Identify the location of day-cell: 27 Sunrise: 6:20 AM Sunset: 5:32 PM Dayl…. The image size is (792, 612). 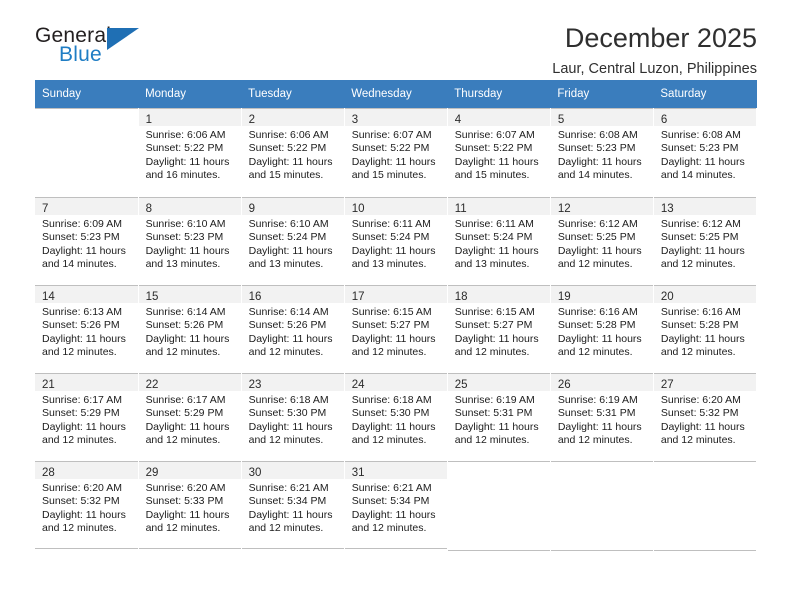
(704, 417).